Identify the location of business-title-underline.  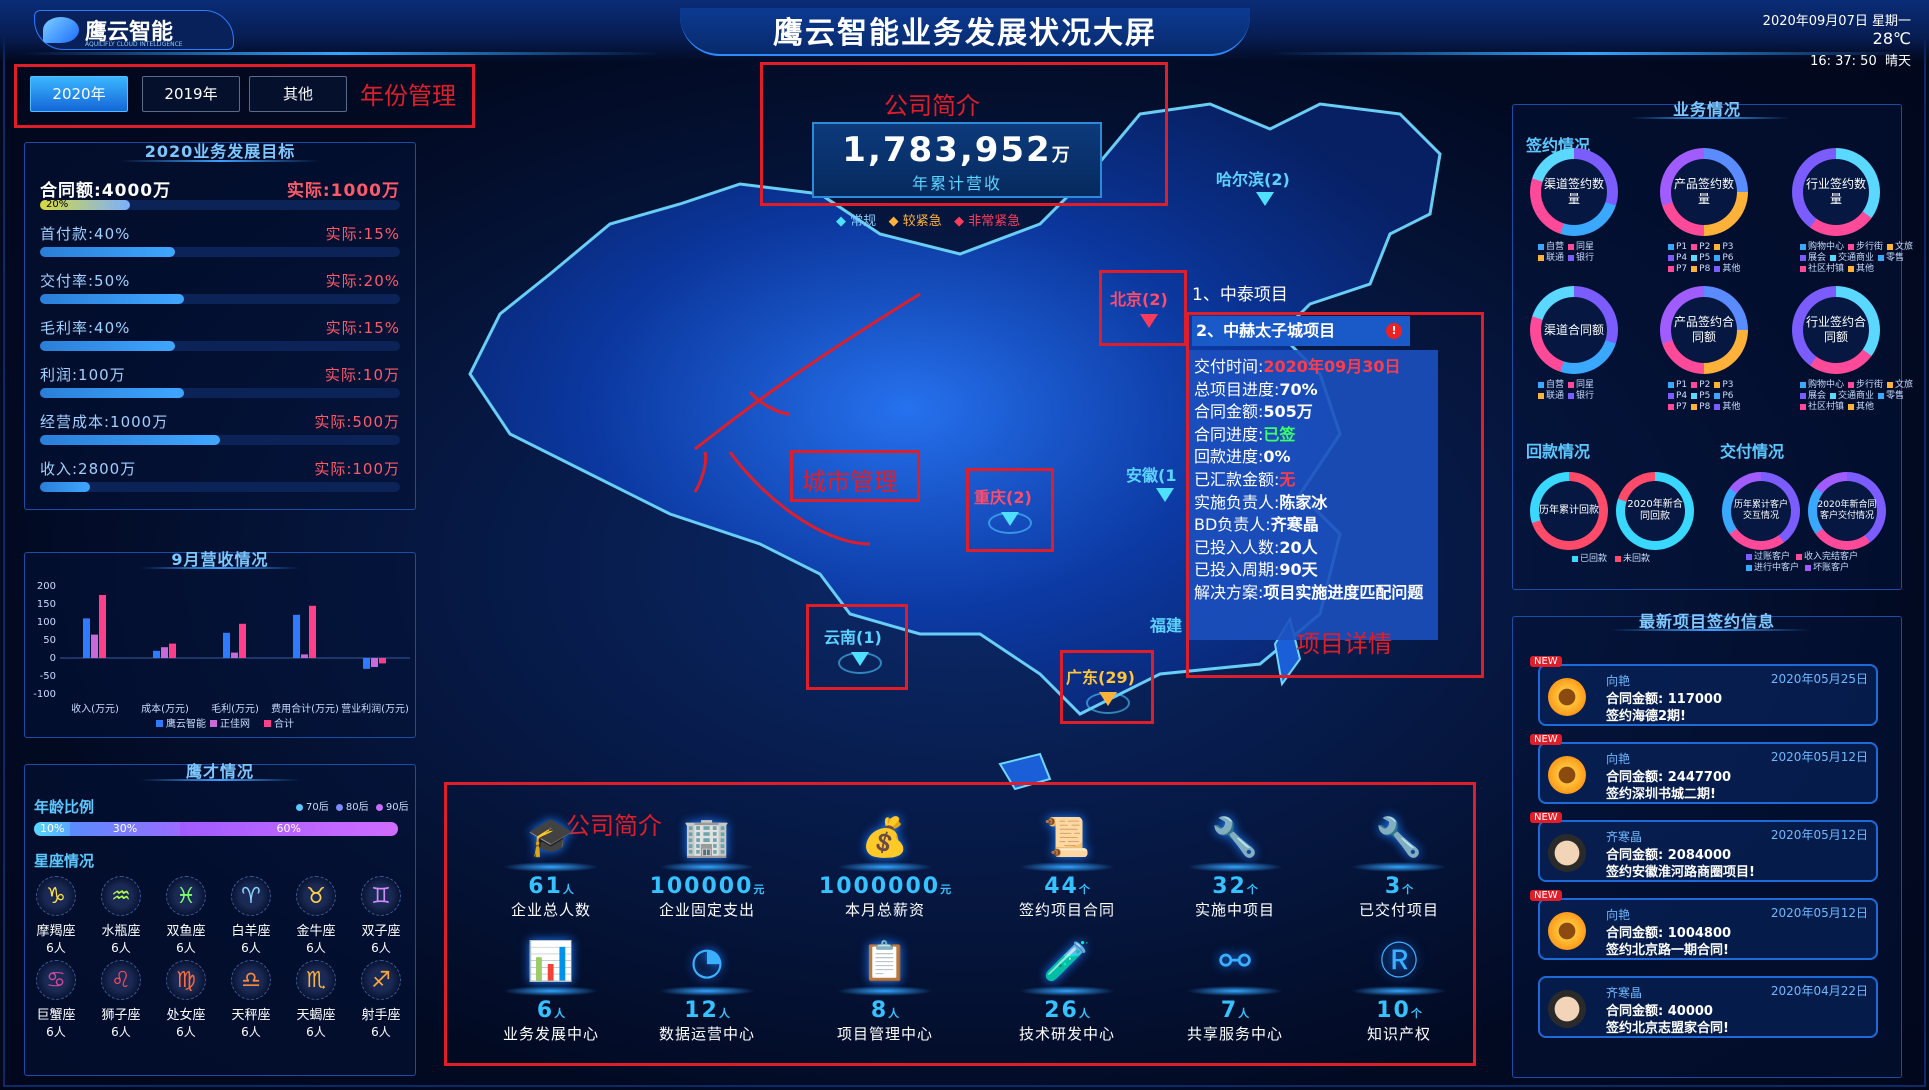
(1710, 118).